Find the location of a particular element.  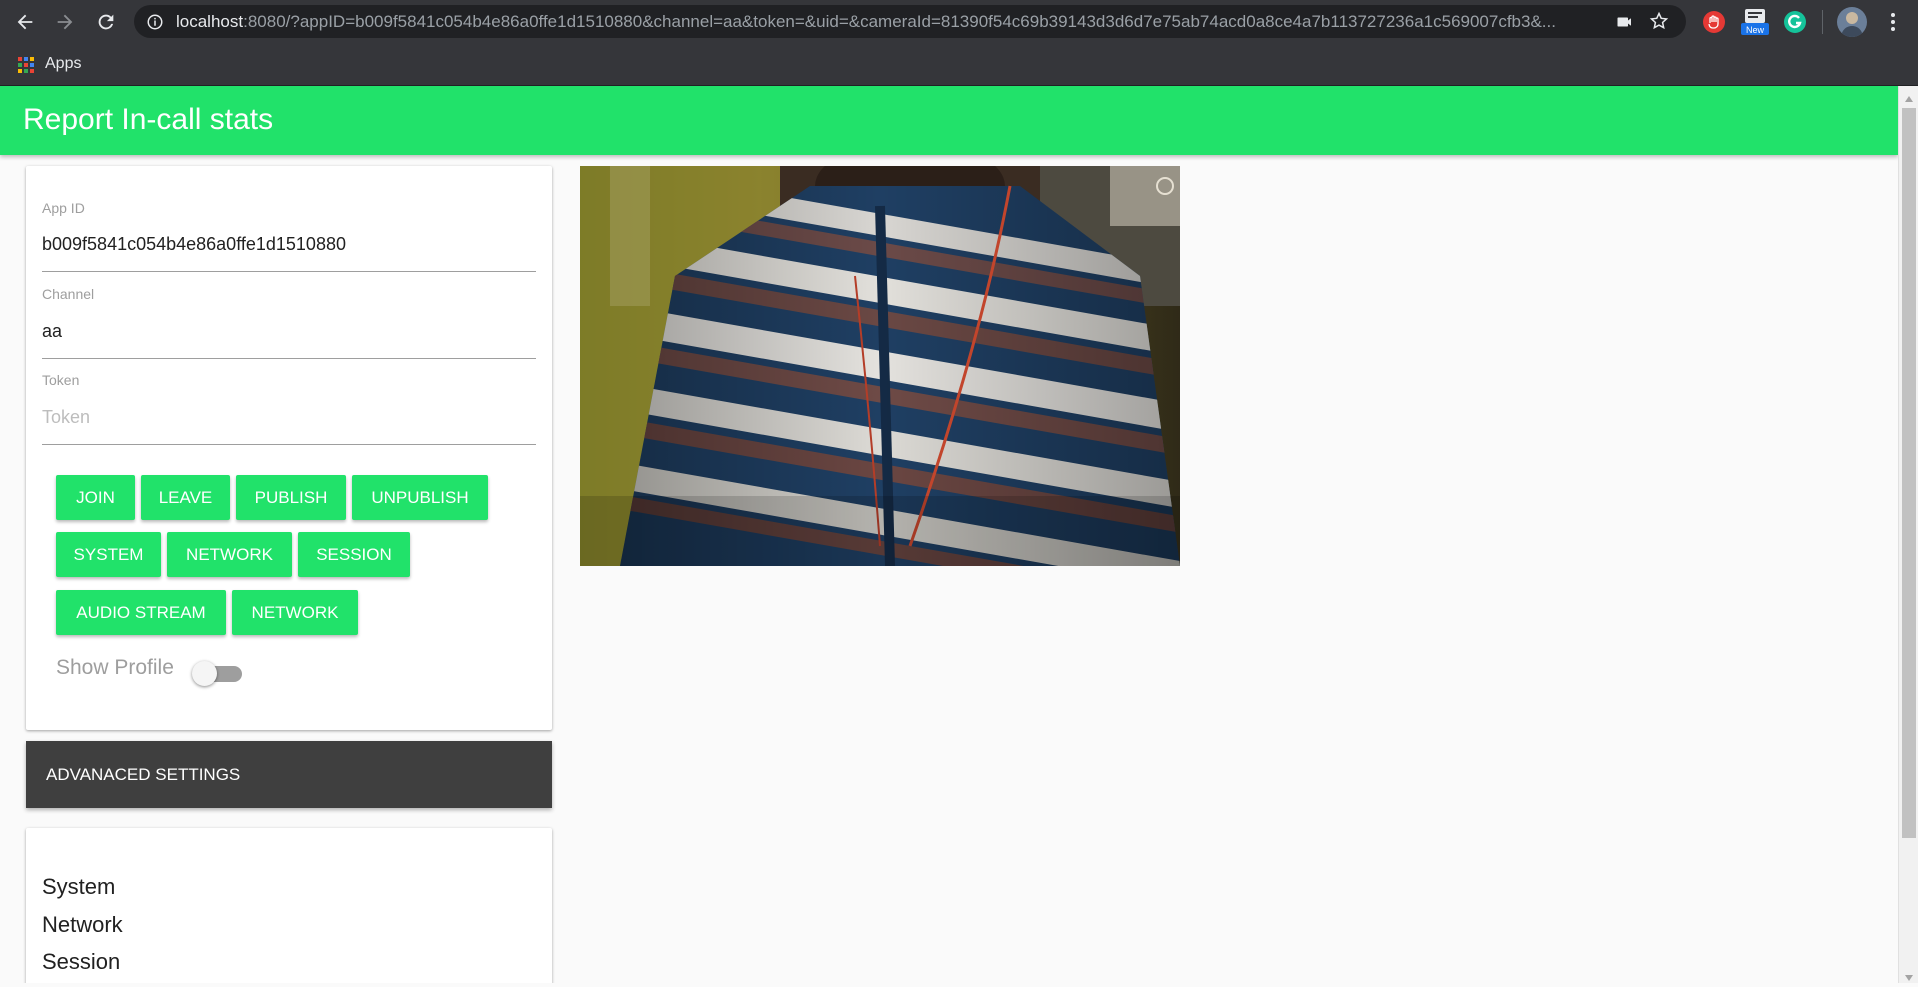

leave-button: LEAVE is located at coordinates (185, 497).